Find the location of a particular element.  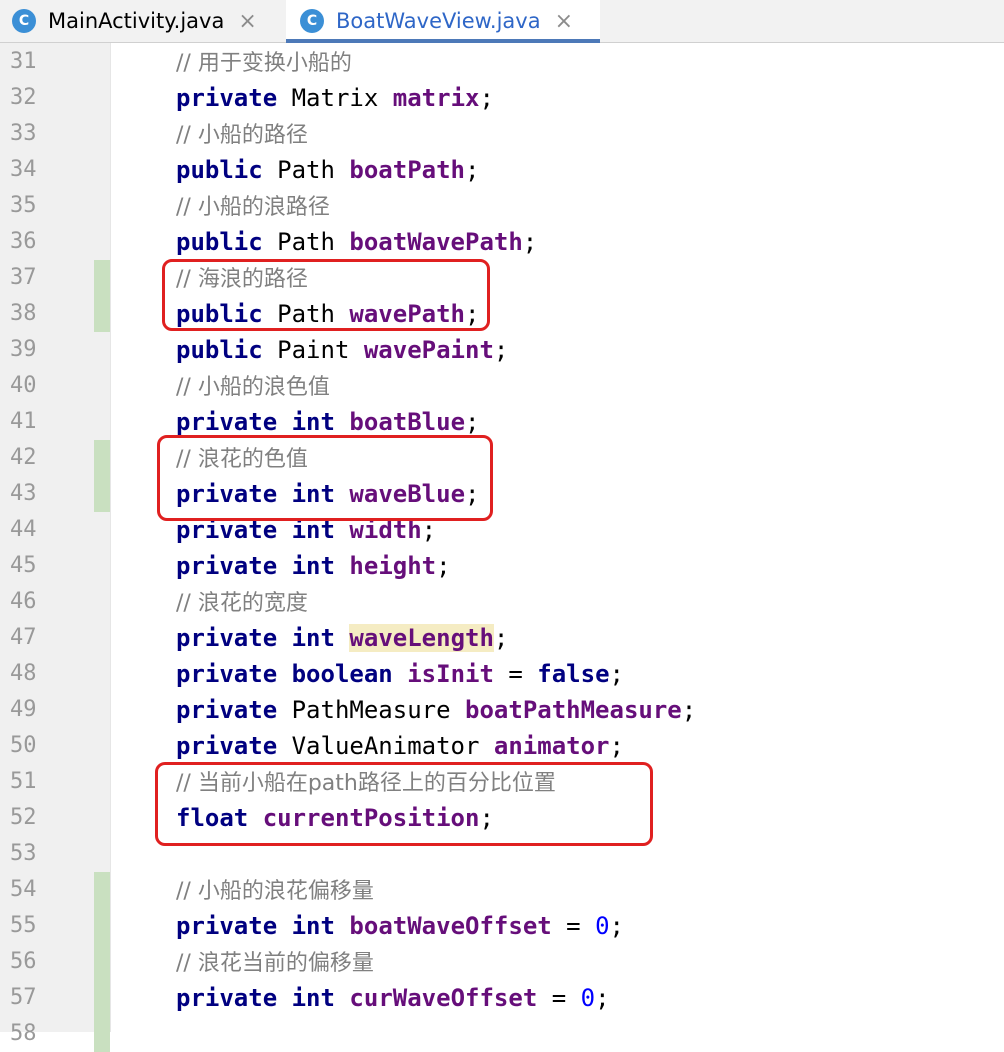

tab-mainactivity: C MainActivity.java × is located at coordinates (143, 21).